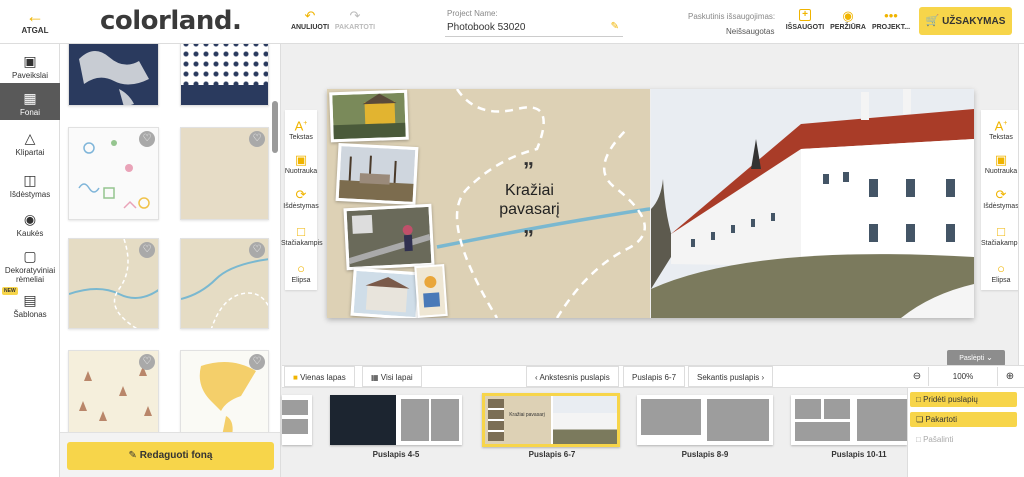 This screenshot has width=1024, height=477. I want to click on rectangle-tool: □ Stačiakampis, so click(302, 235).